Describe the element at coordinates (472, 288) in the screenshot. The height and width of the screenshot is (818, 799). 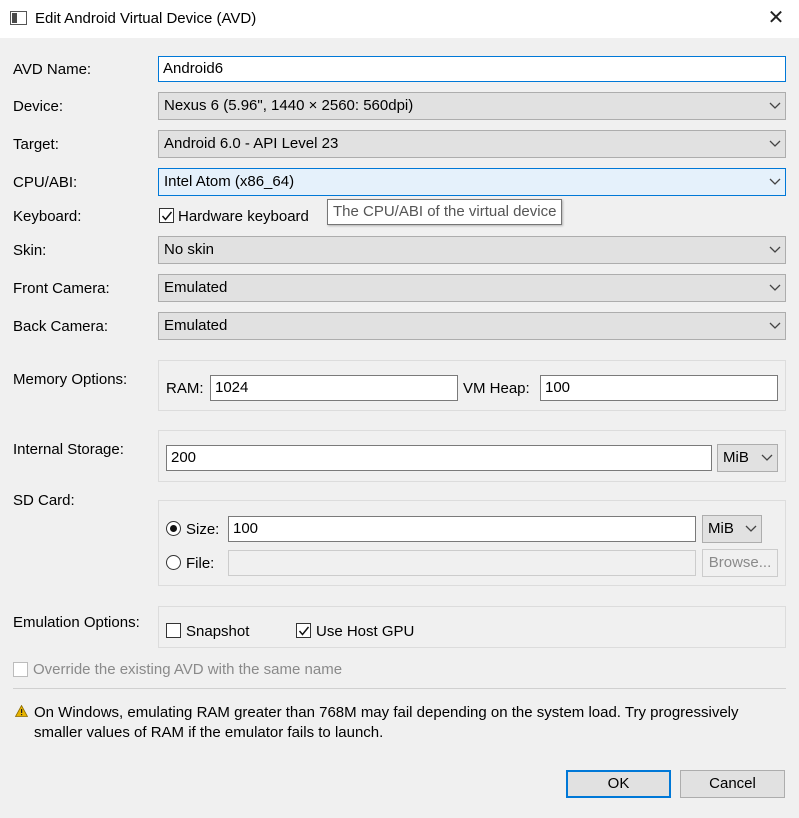
I see `front-camera-select: Emulated` at that location.